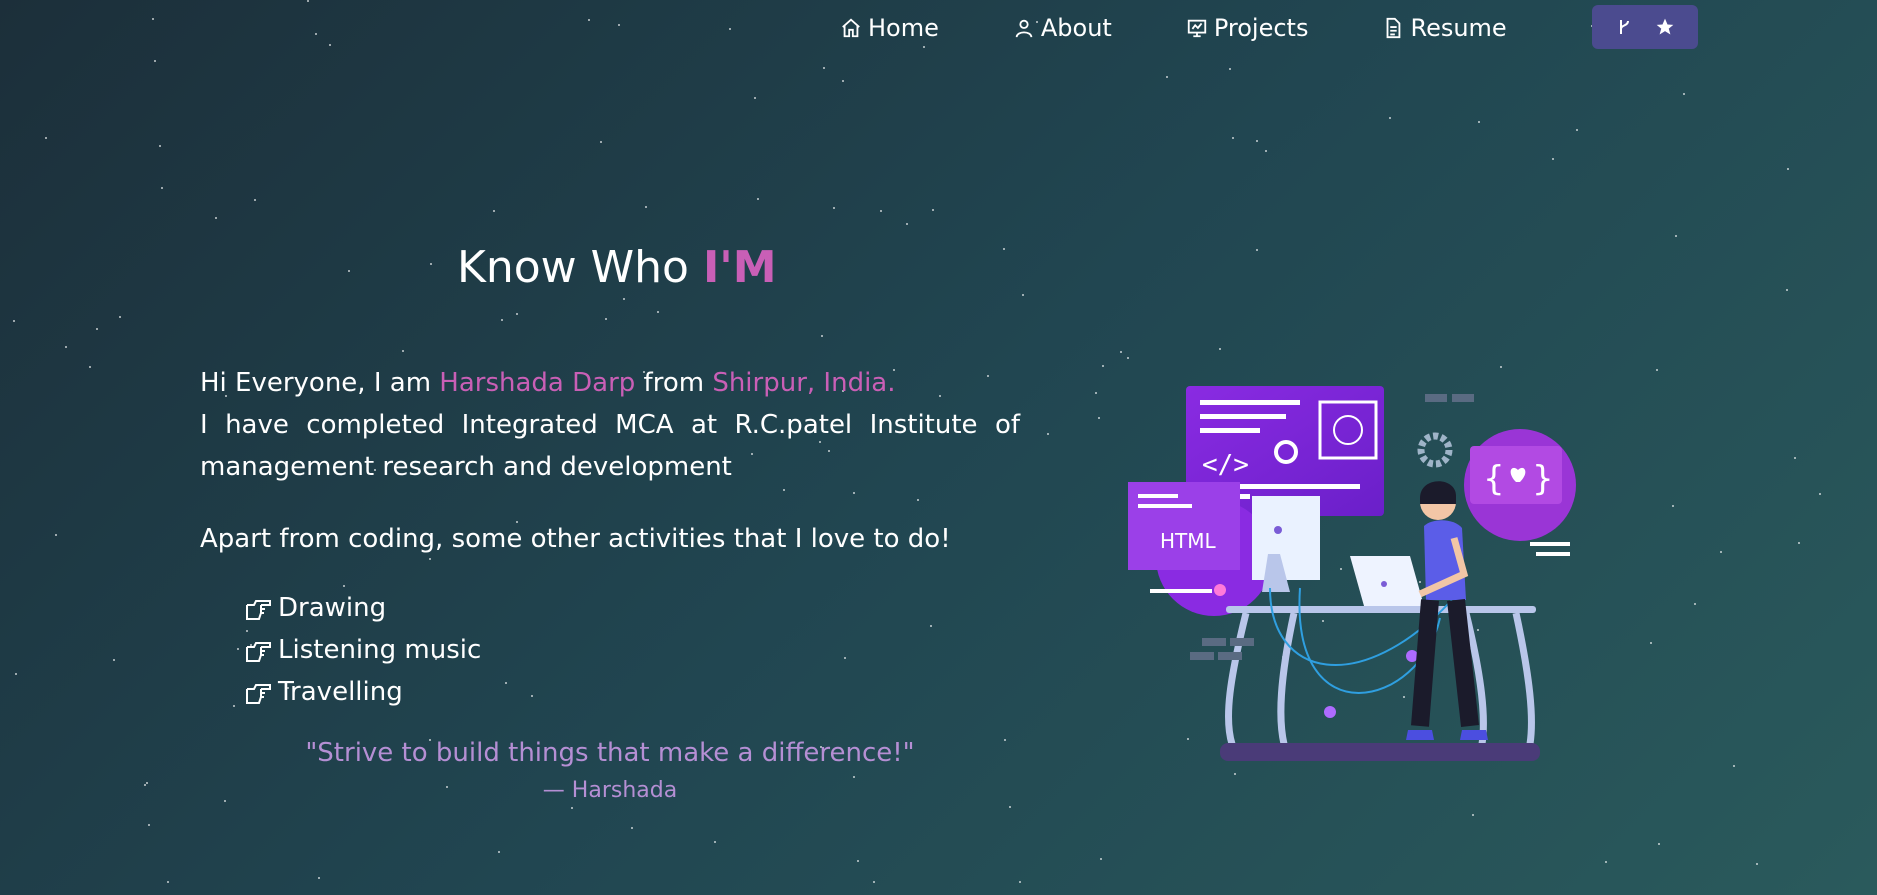 This screenshot has height=895, width=1877. I want to click on nav-home: Home, so click(889, 28).